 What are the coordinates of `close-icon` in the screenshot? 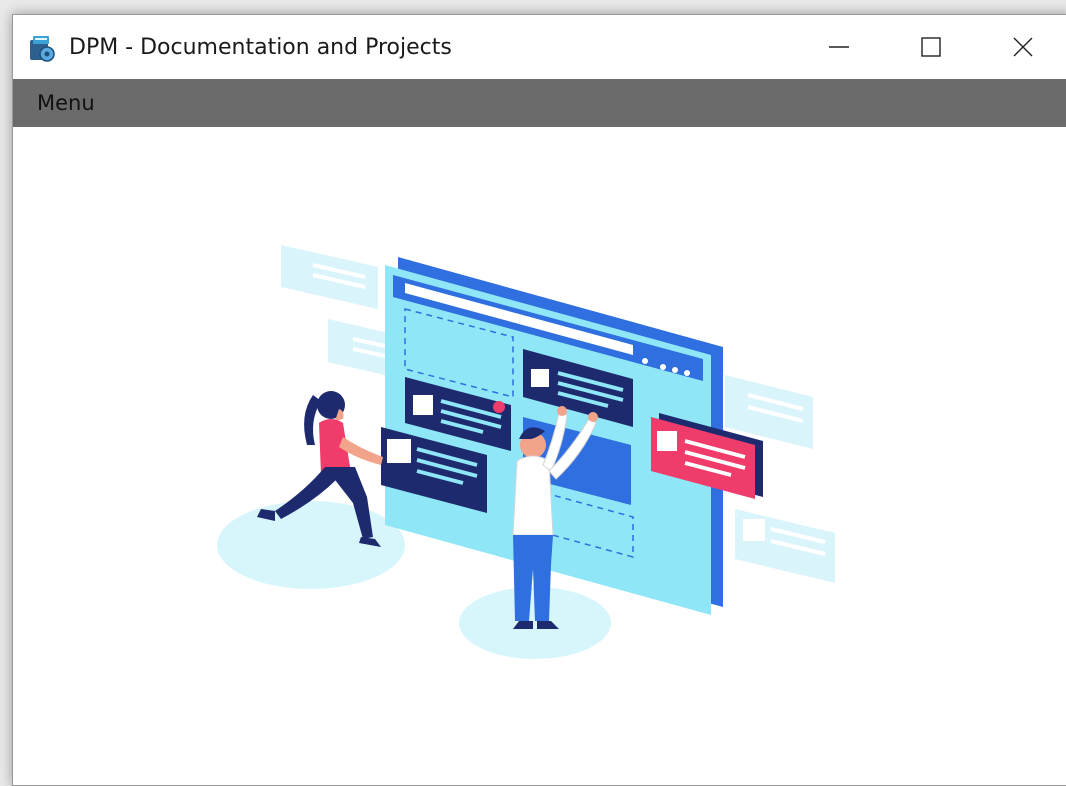 It's located at (1023, 47).